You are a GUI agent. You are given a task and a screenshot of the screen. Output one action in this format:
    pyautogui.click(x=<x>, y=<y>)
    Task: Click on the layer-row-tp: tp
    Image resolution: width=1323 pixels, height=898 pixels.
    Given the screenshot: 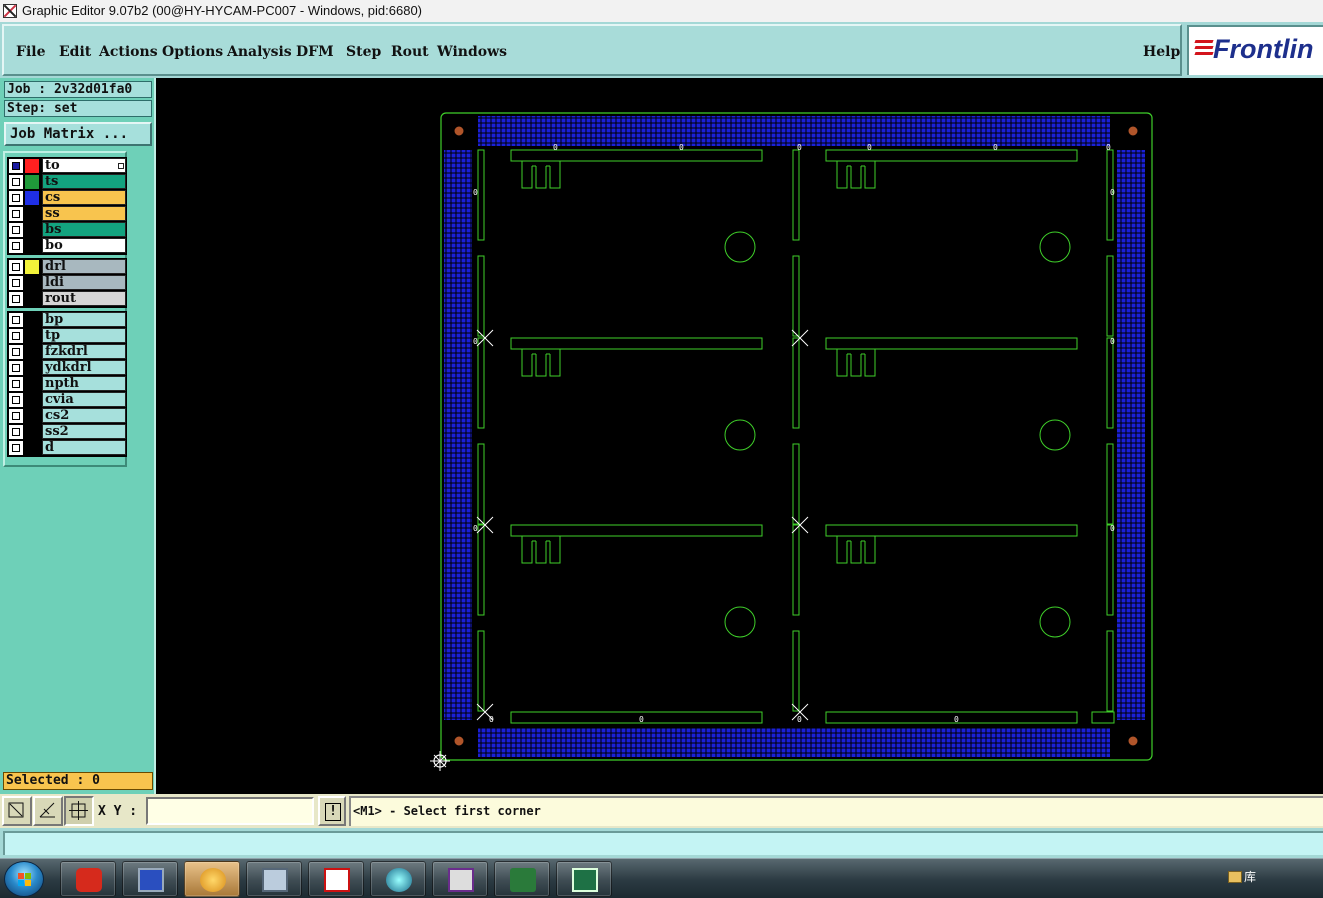 What is the action you would take?
    pyautogui.click(x=67, y=335)
    